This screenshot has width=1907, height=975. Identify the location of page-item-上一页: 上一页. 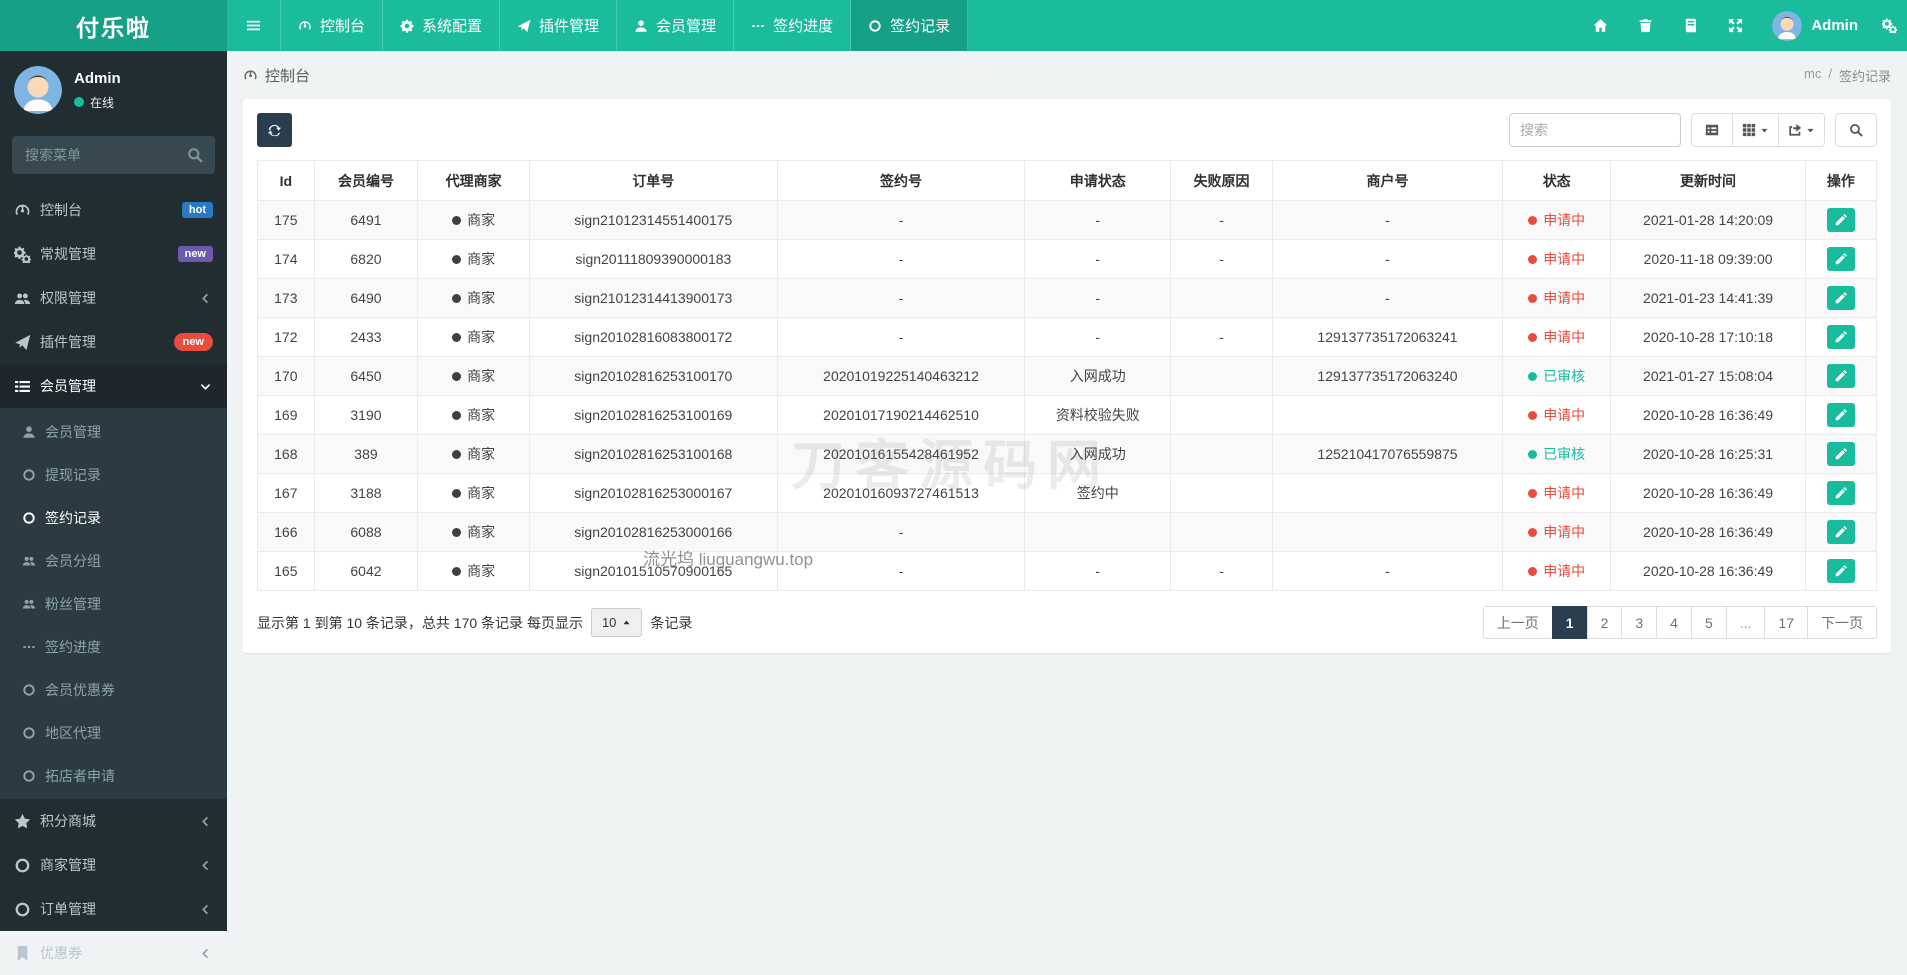
(1518, 622).